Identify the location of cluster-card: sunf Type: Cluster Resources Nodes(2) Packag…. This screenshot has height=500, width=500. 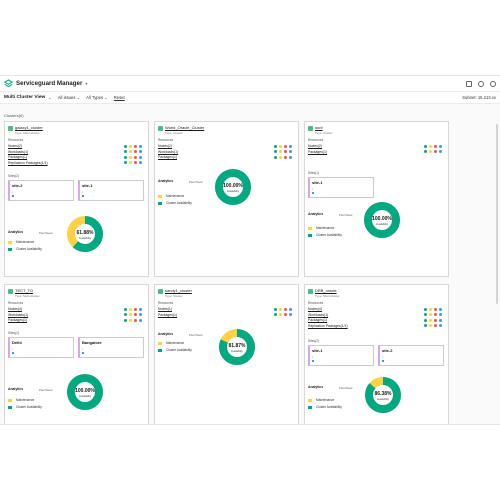
(376, 199).